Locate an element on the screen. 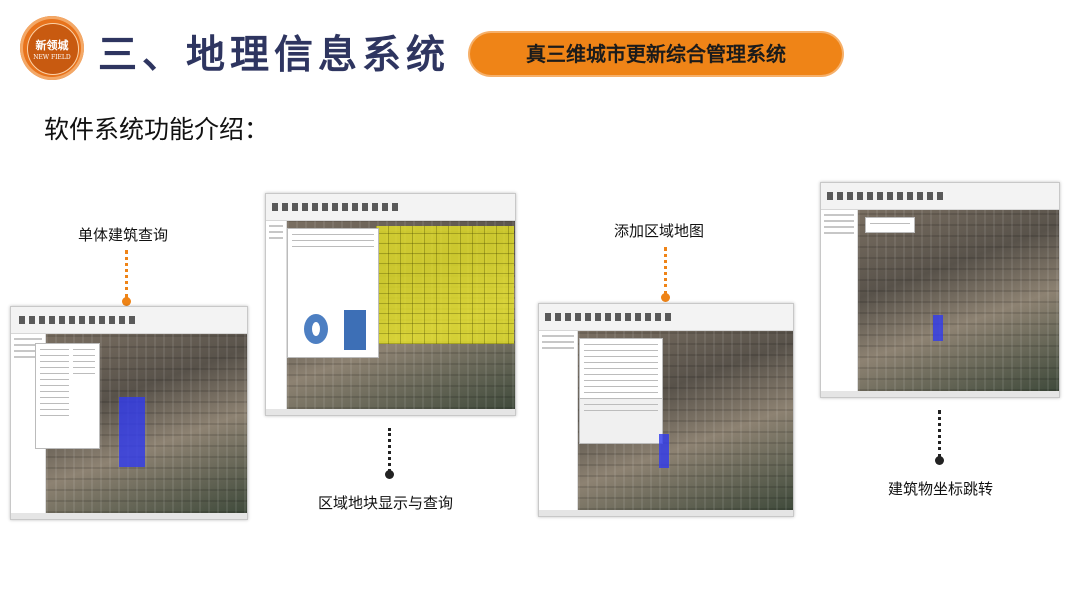 The height and width of the screenshot is (608, 1080). screenshot-coordinate-jump is located at coordinates (940, 290).